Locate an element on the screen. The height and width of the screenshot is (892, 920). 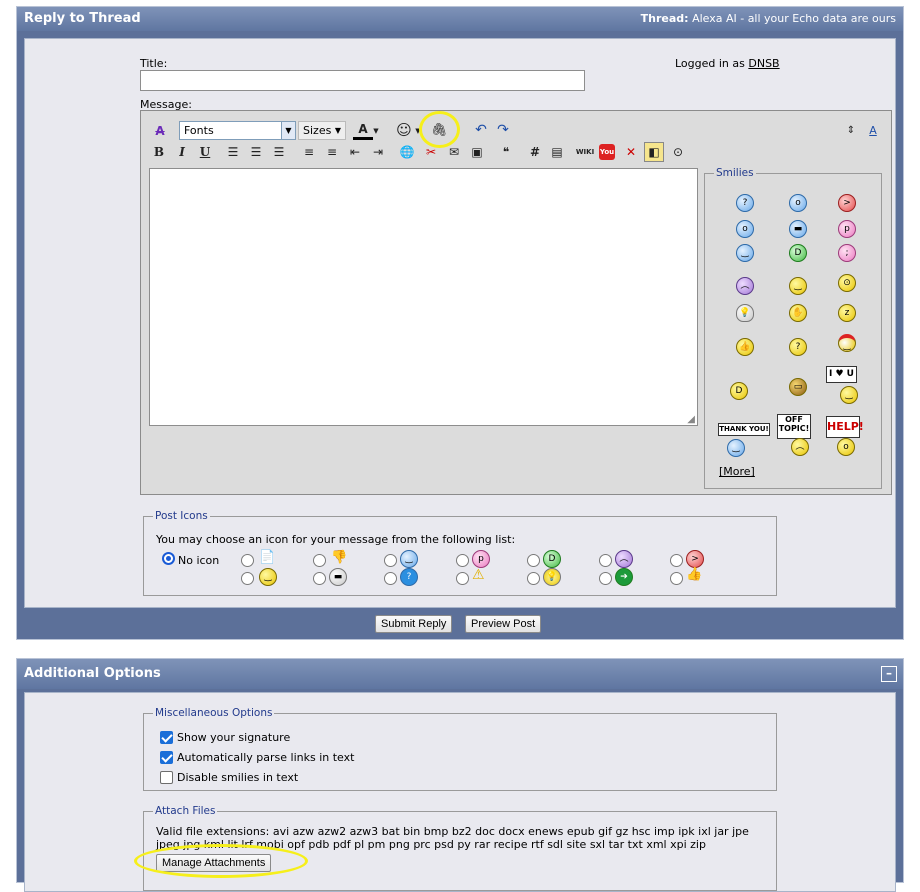
ordered-list-icon: ≡ is located at coordinates (309, 152).